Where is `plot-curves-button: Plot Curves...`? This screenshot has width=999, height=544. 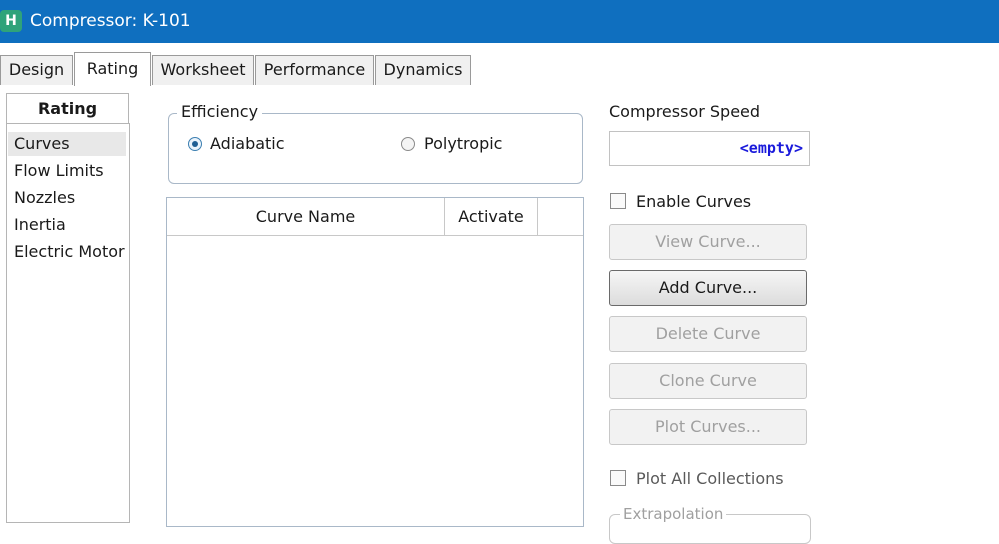
plot-curves-button: Plot Curves... is located at coordinates (708, 427).